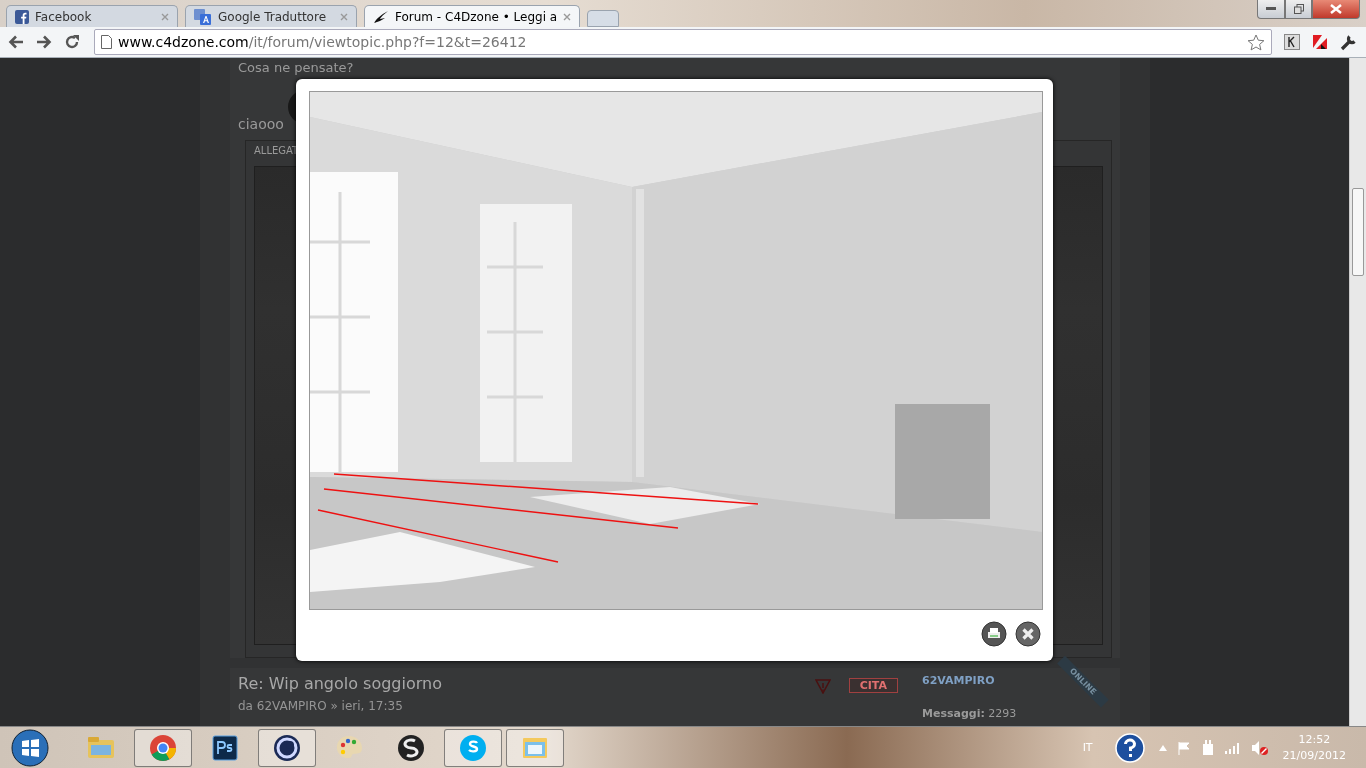 This screenshot has height=768, width=1366. Describe the element at coordinates (340, 683) in the screenshot. I see `post-title: Re: Wip angolo soggiorno` at that location.